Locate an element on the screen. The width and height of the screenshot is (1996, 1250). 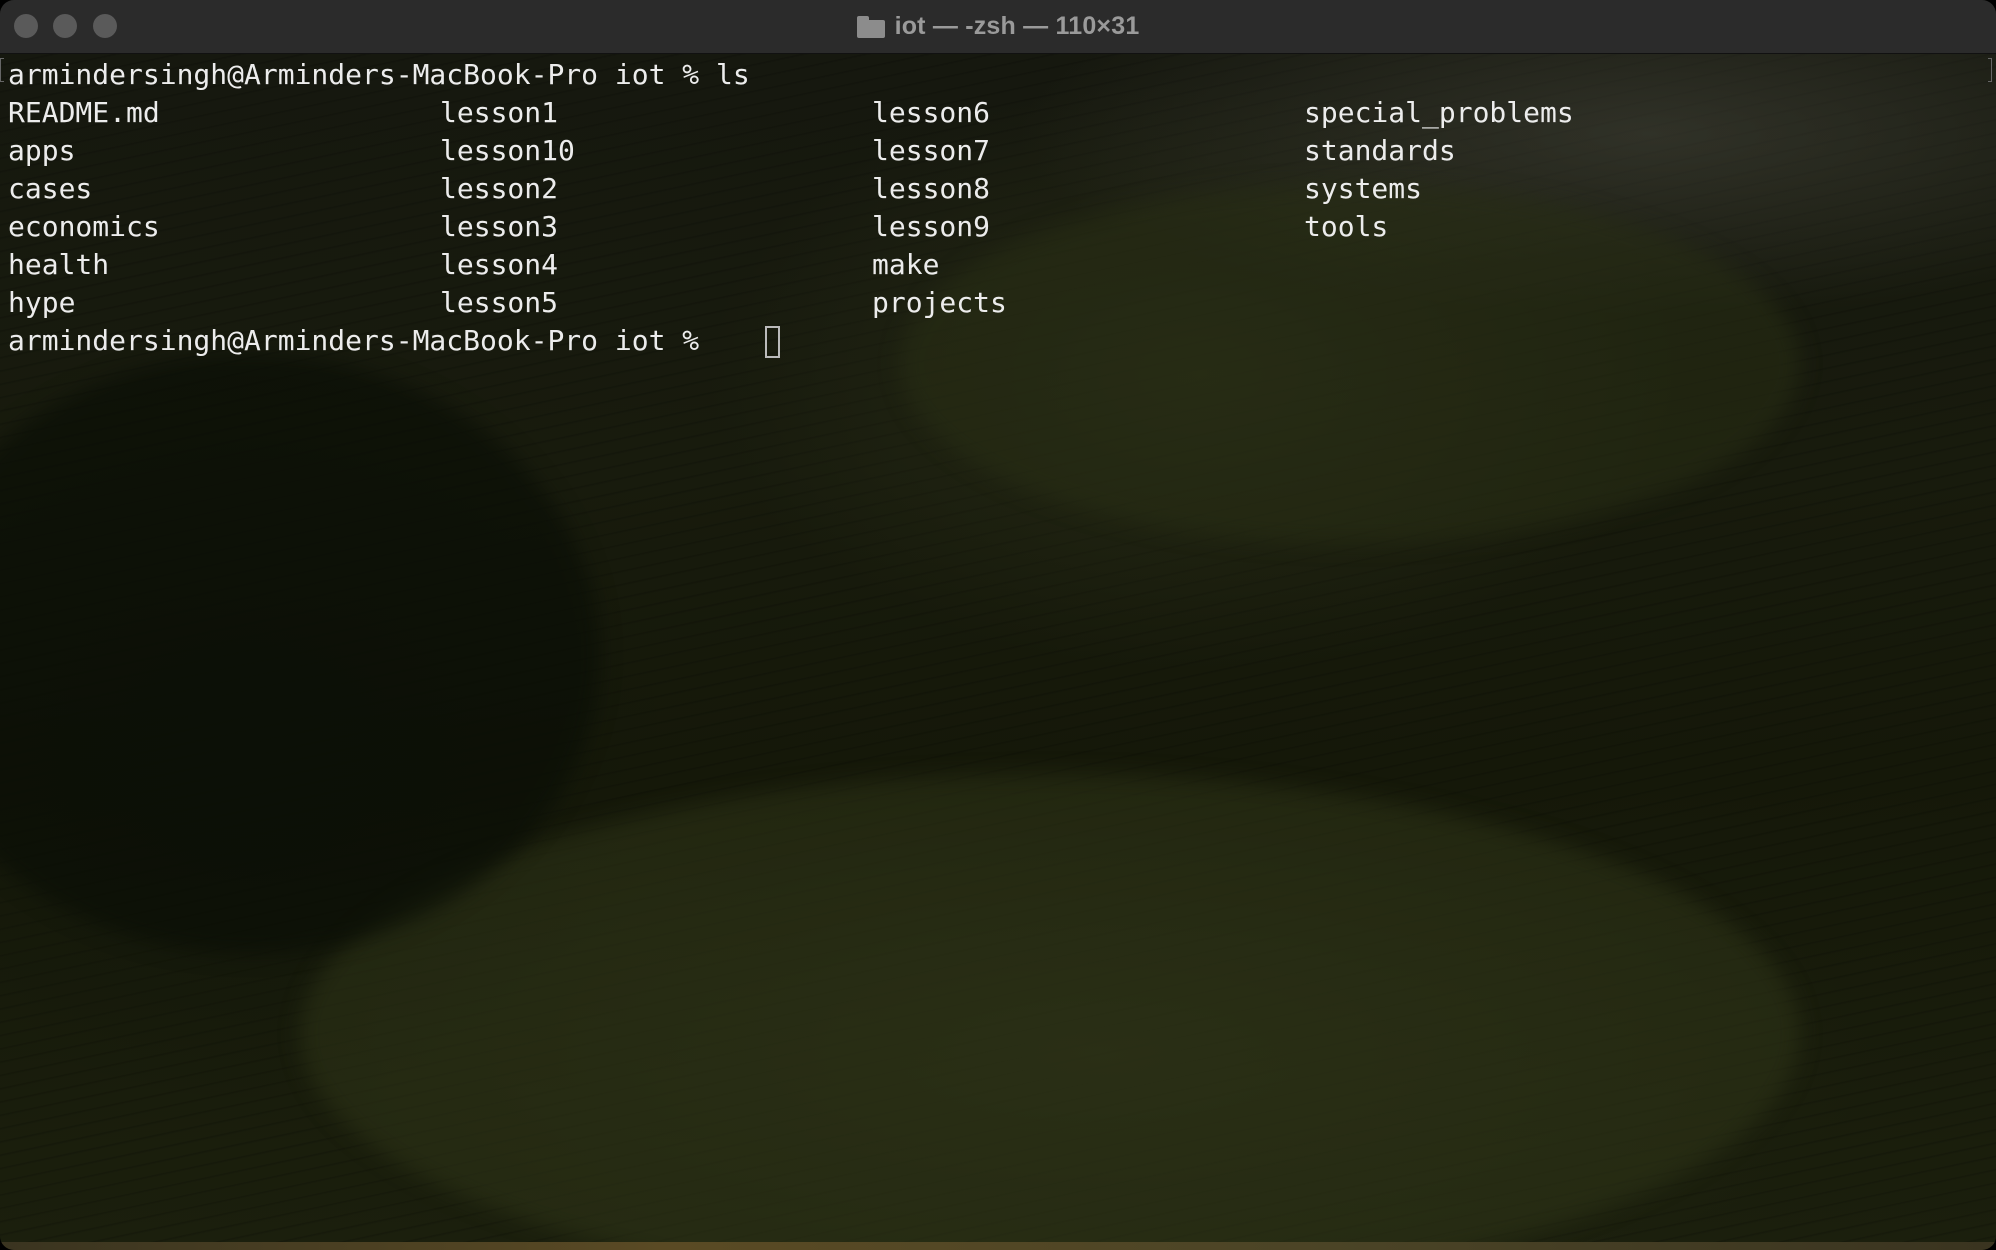
listing-entry: lesson3 is located at coordinates (499, 226).